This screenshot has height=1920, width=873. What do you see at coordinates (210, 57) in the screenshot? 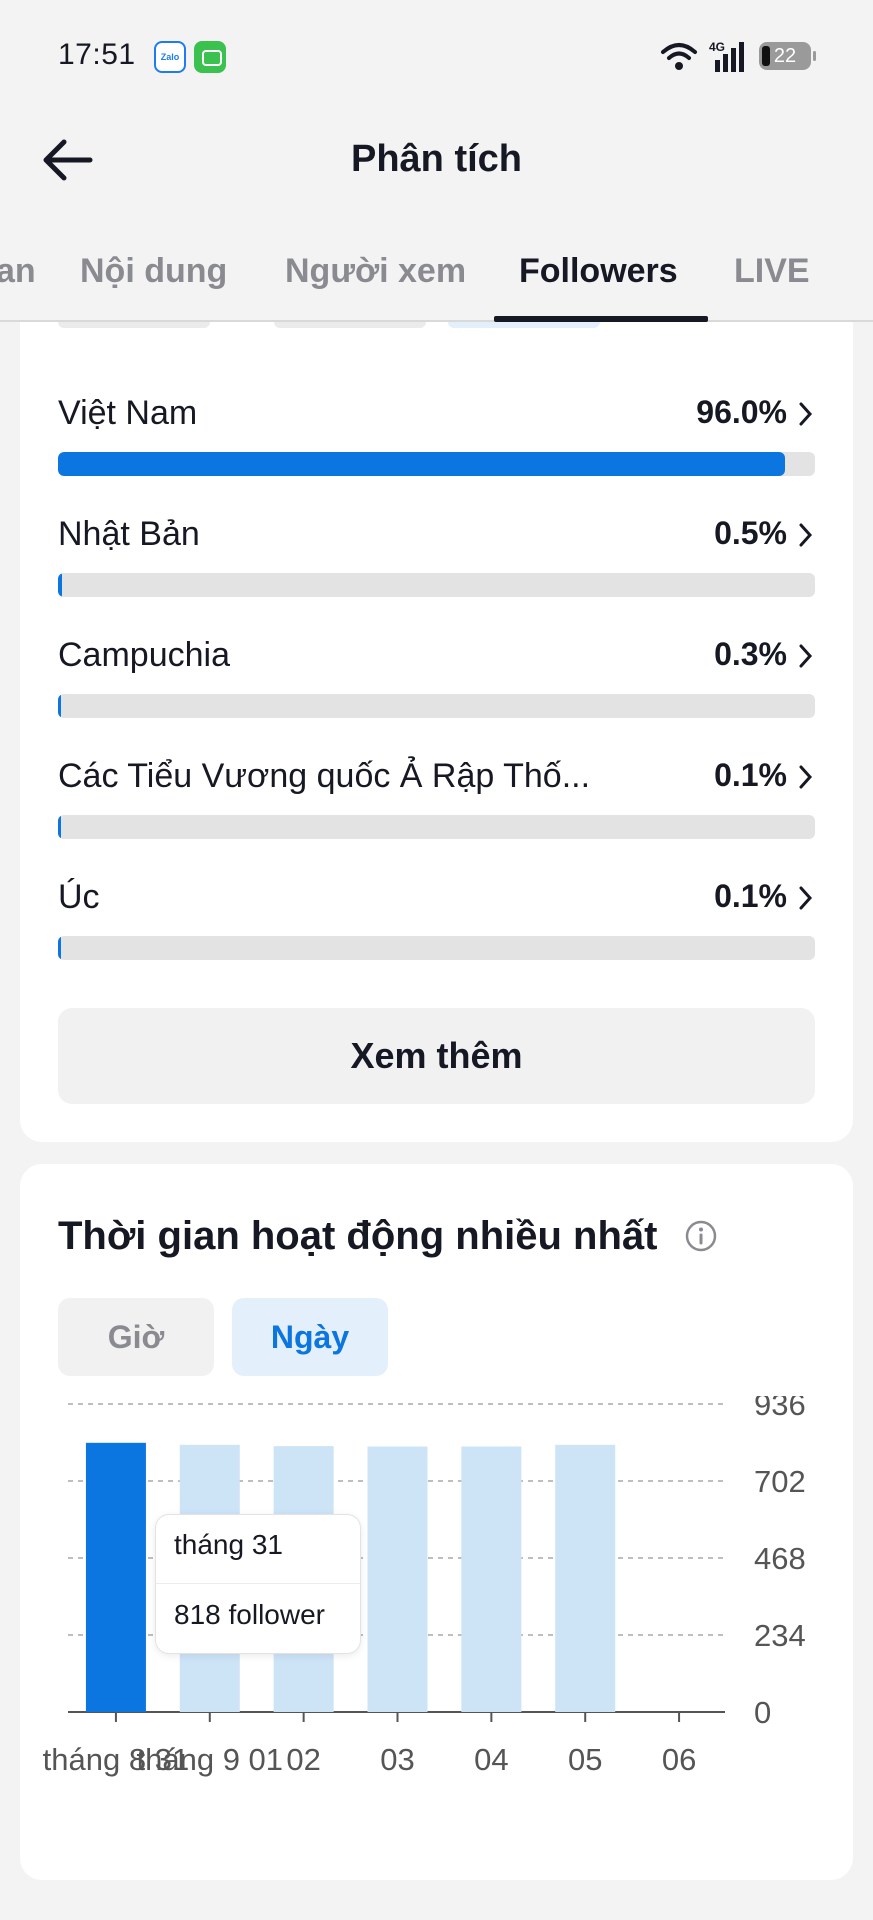
I see `messages-icon` at bounding box center [210, 57].